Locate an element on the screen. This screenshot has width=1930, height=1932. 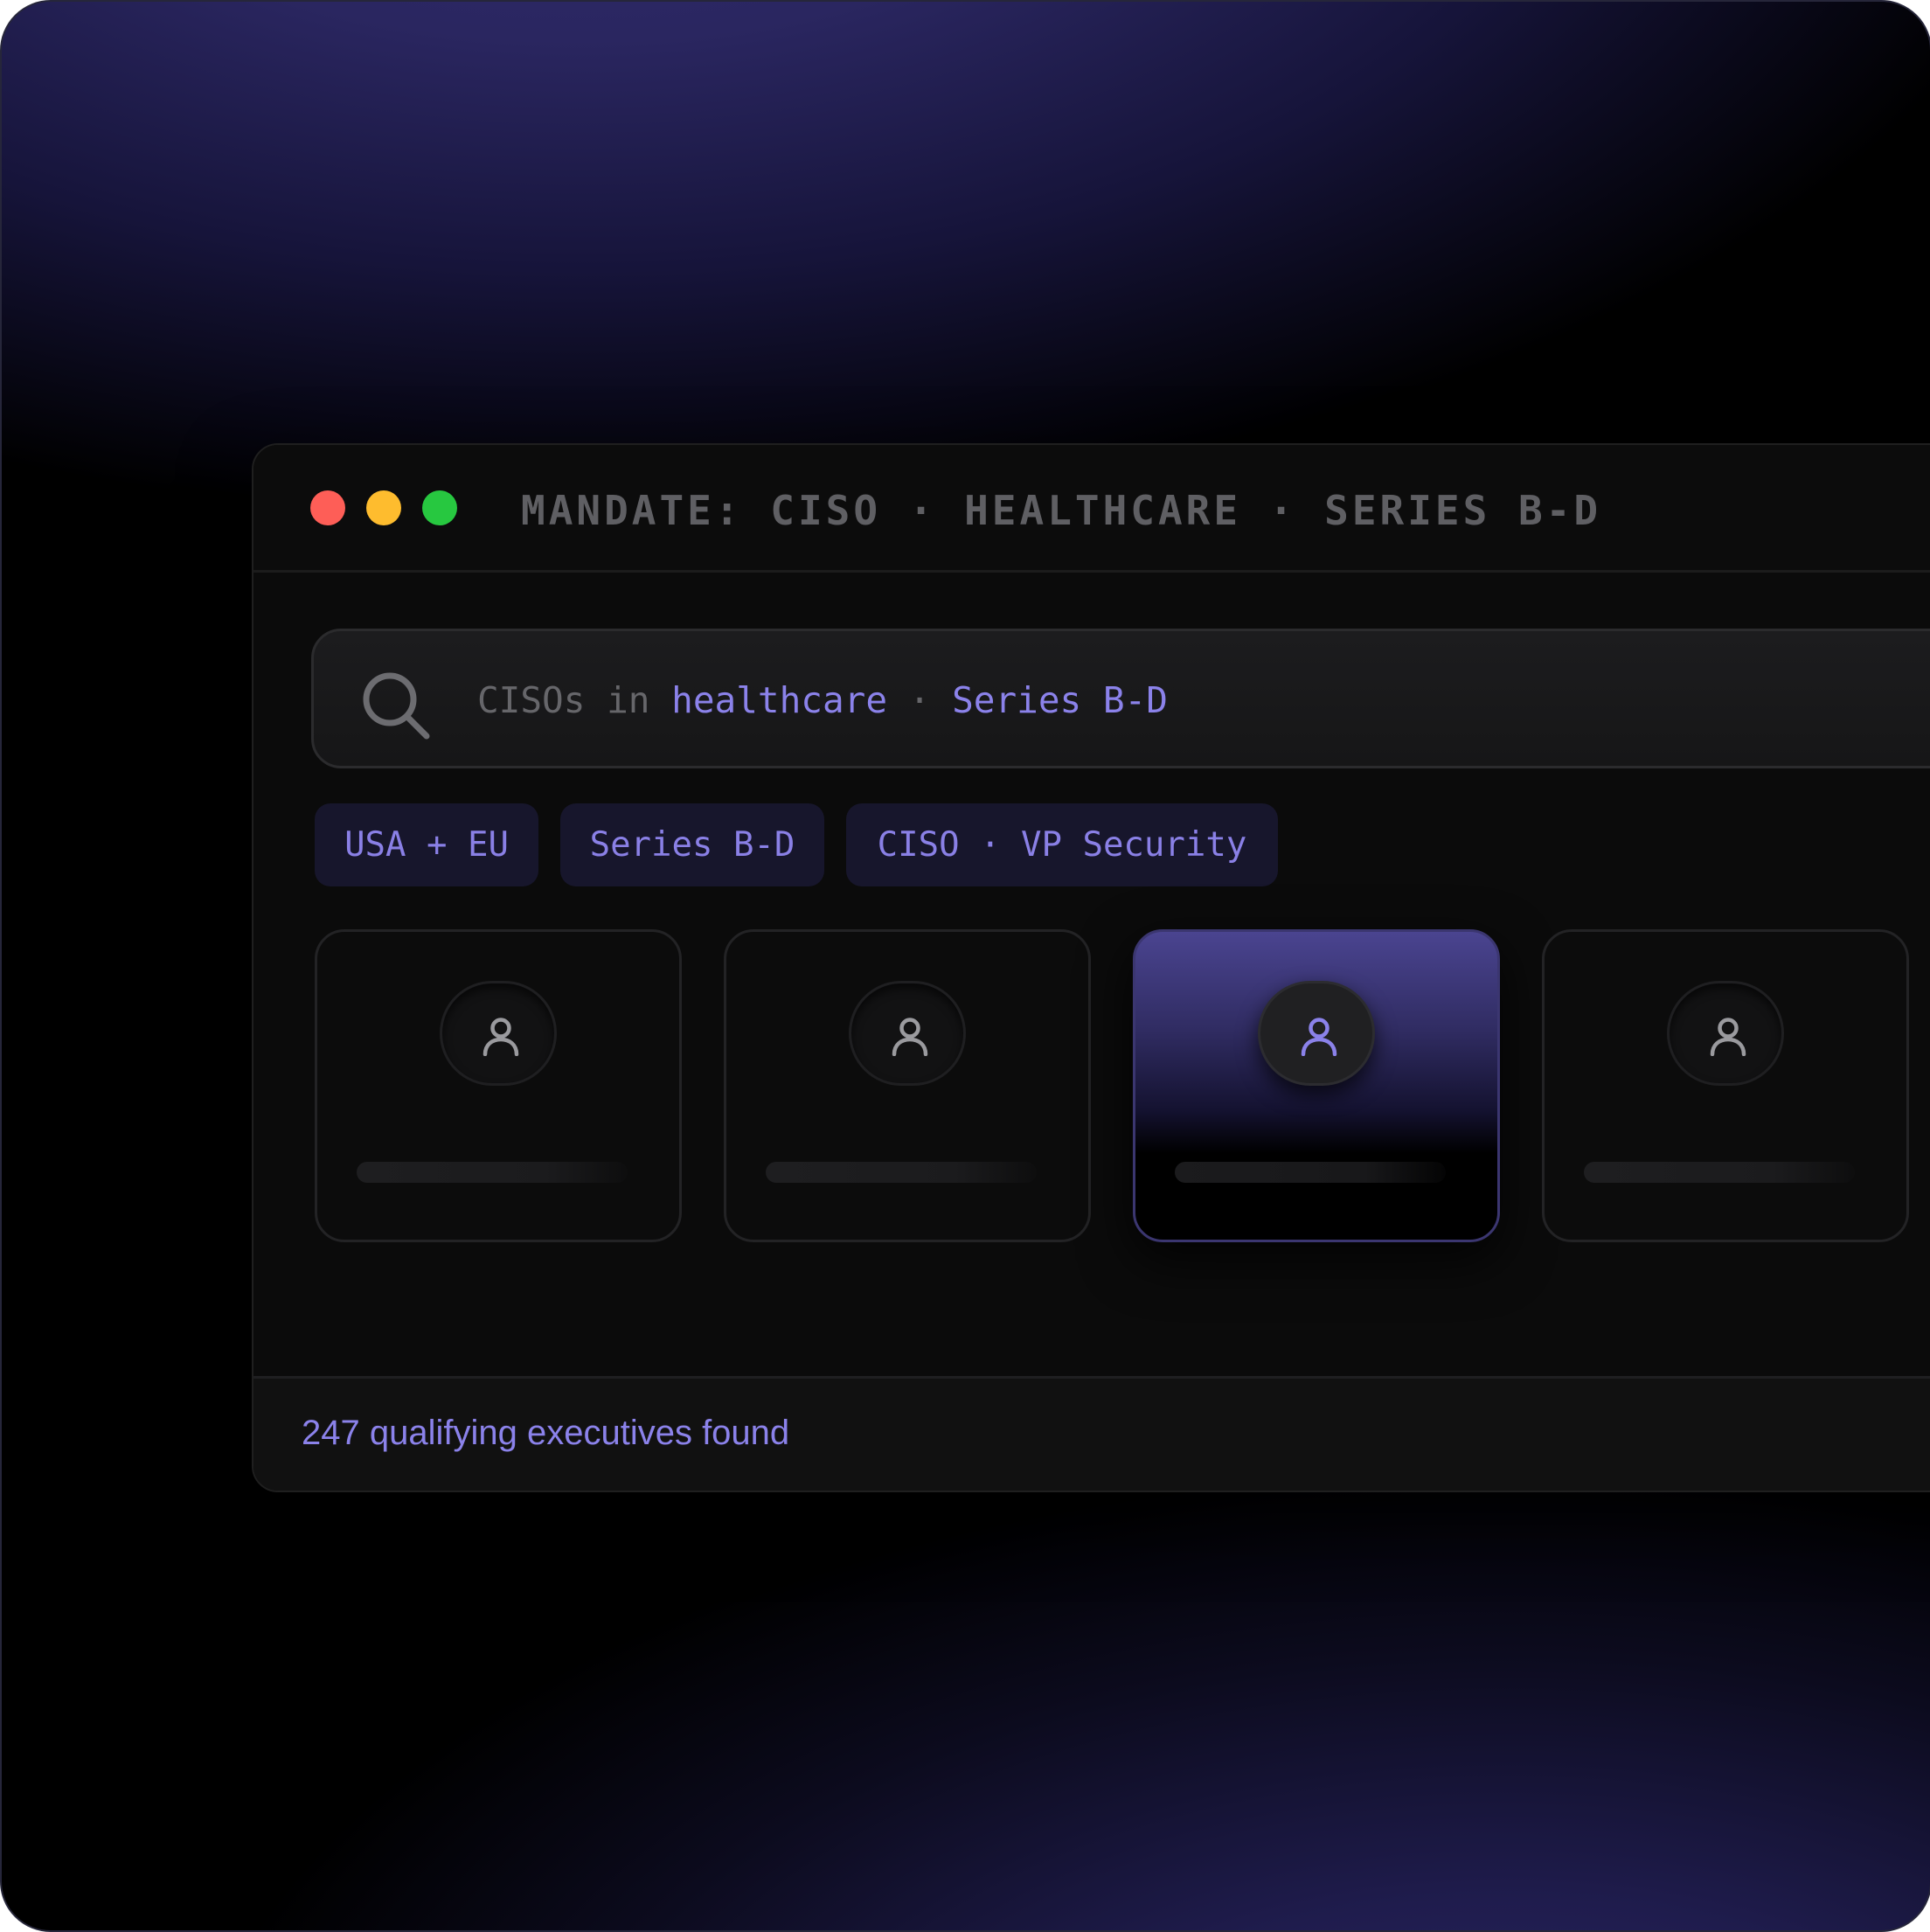
status-footer: 247 qualifying executives found is located at coordinates (1092, 1433).